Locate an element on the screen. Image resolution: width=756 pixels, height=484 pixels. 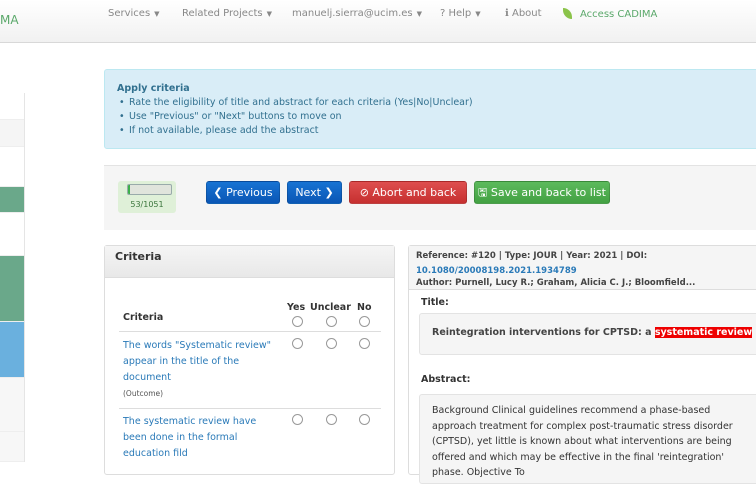
next-button: Next ❯ is located at coordinates (314, 192).